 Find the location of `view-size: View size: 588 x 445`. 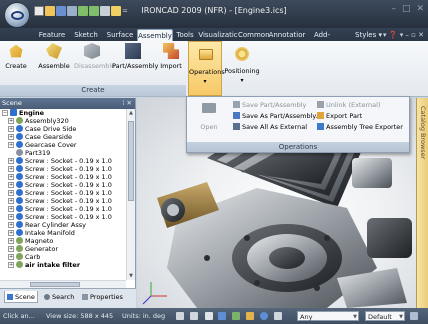

view-size: View size: 588 x 445 is located at coordinates (80, 316).